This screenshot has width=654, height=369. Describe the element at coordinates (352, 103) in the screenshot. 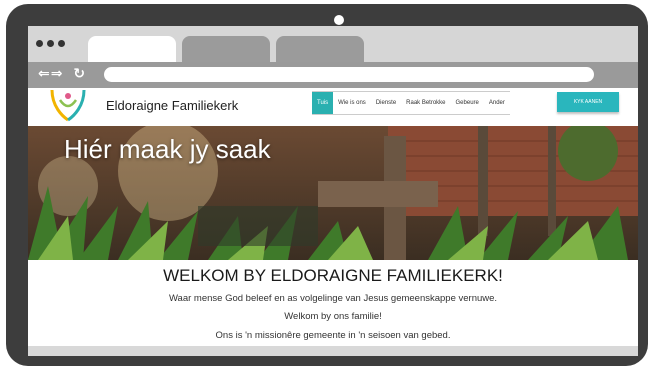

I see `menu-item-wie-is-ons: Wie is ons` at that location.